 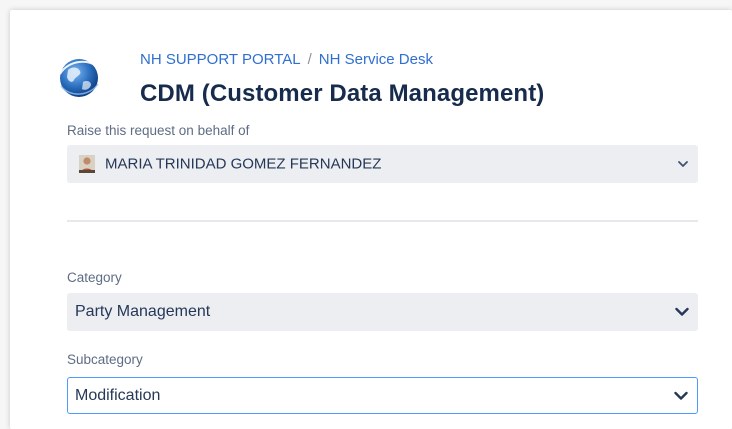 What do you see at coordinates (79, 78) in the screenshot?
I see `globe-logo-icon` at bounding box center [79, 78].